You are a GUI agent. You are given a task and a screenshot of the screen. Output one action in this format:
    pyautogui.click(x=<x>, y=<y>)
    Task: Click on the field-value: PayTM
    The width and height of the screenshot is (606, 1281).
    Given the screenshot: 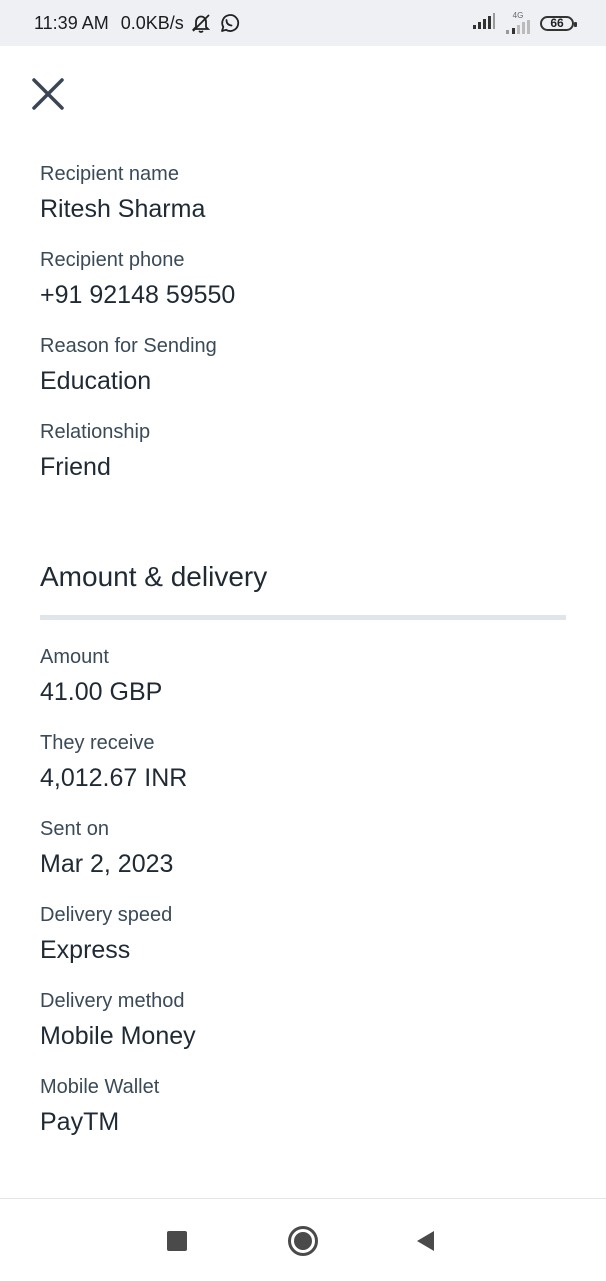 What is the action you would take?
    pyautogui.click(x=80, y=1122)
    